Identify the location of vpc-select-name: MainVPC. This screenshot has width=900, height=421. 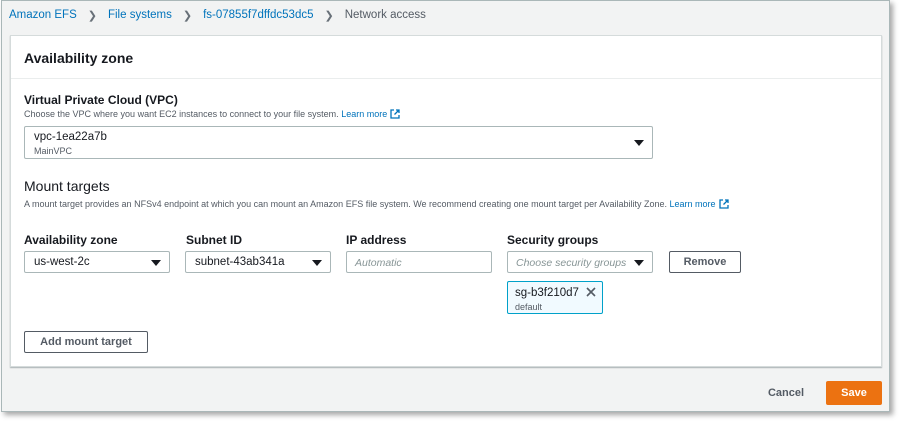
(53, 151).